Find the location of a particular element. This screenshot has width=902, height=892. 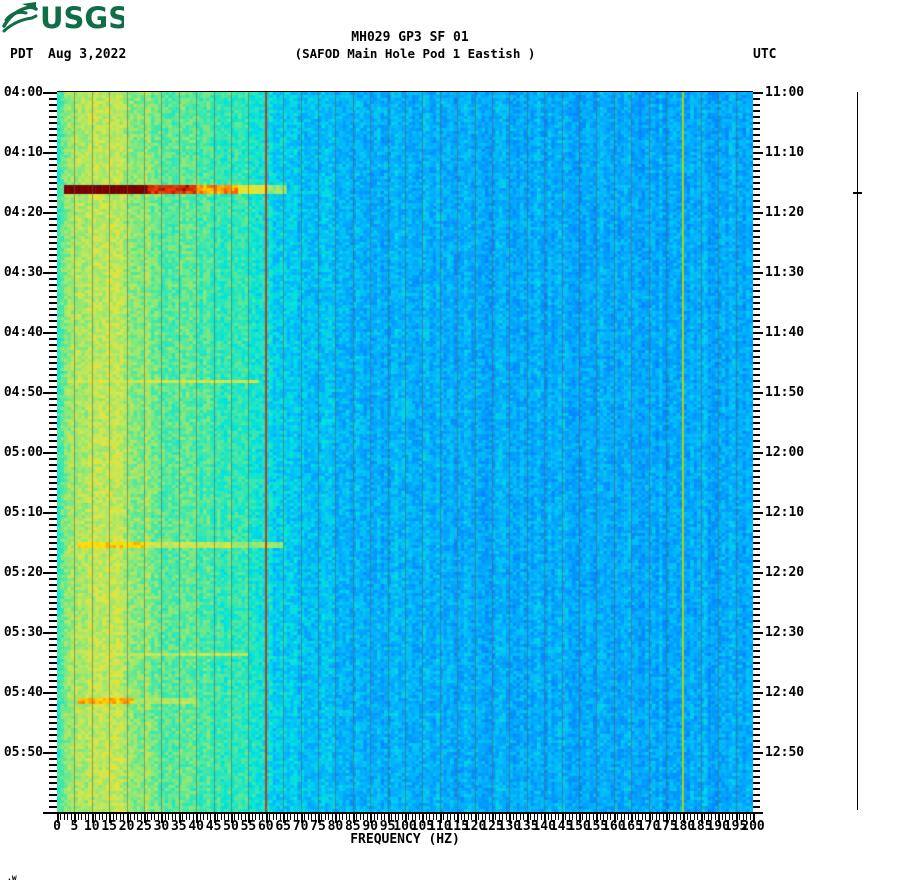

freq-label: 55 is located at coordinates (248, 826).